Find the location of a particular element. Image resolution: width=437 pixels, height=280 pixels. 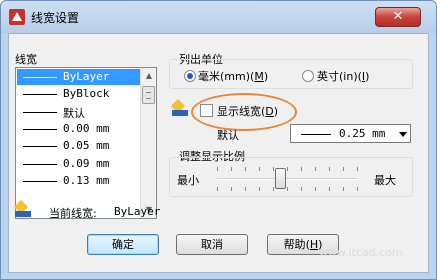

lineweight-list-item: 默认 is located at coordinates (79, 112).